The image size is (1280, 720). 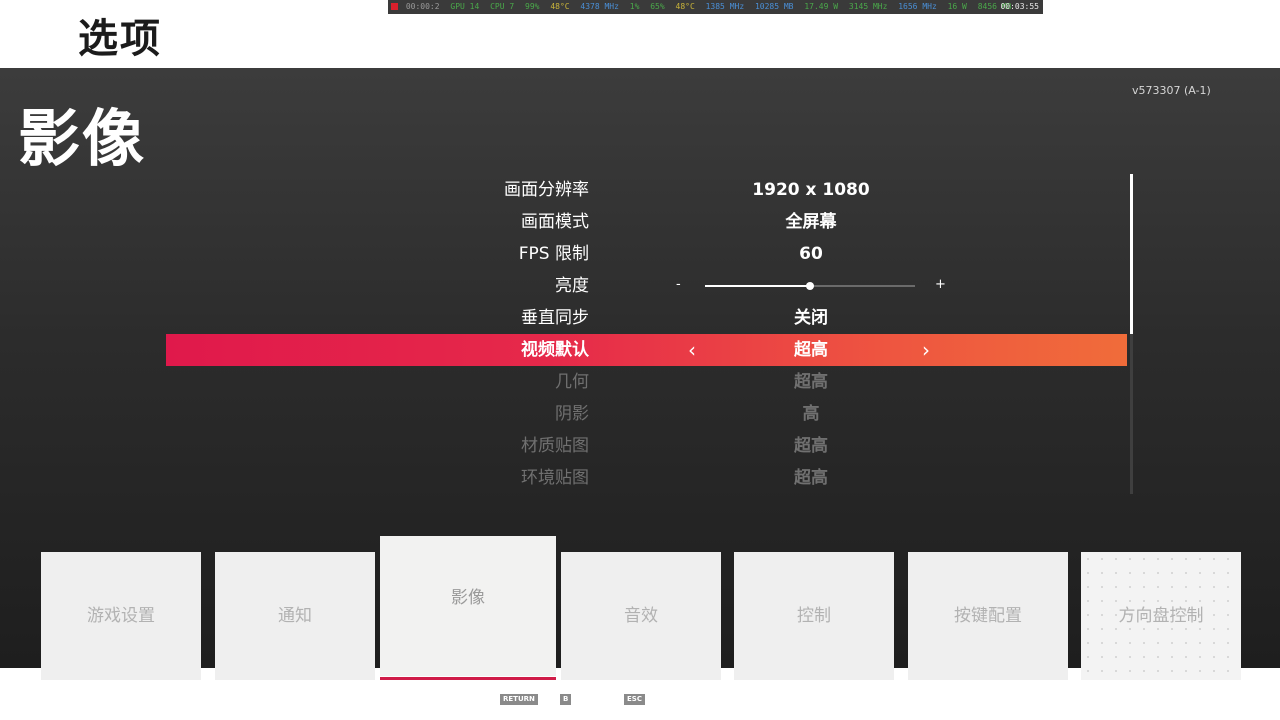 I want to click on brightness-decrease-button: -, so click(x=678, y=285).